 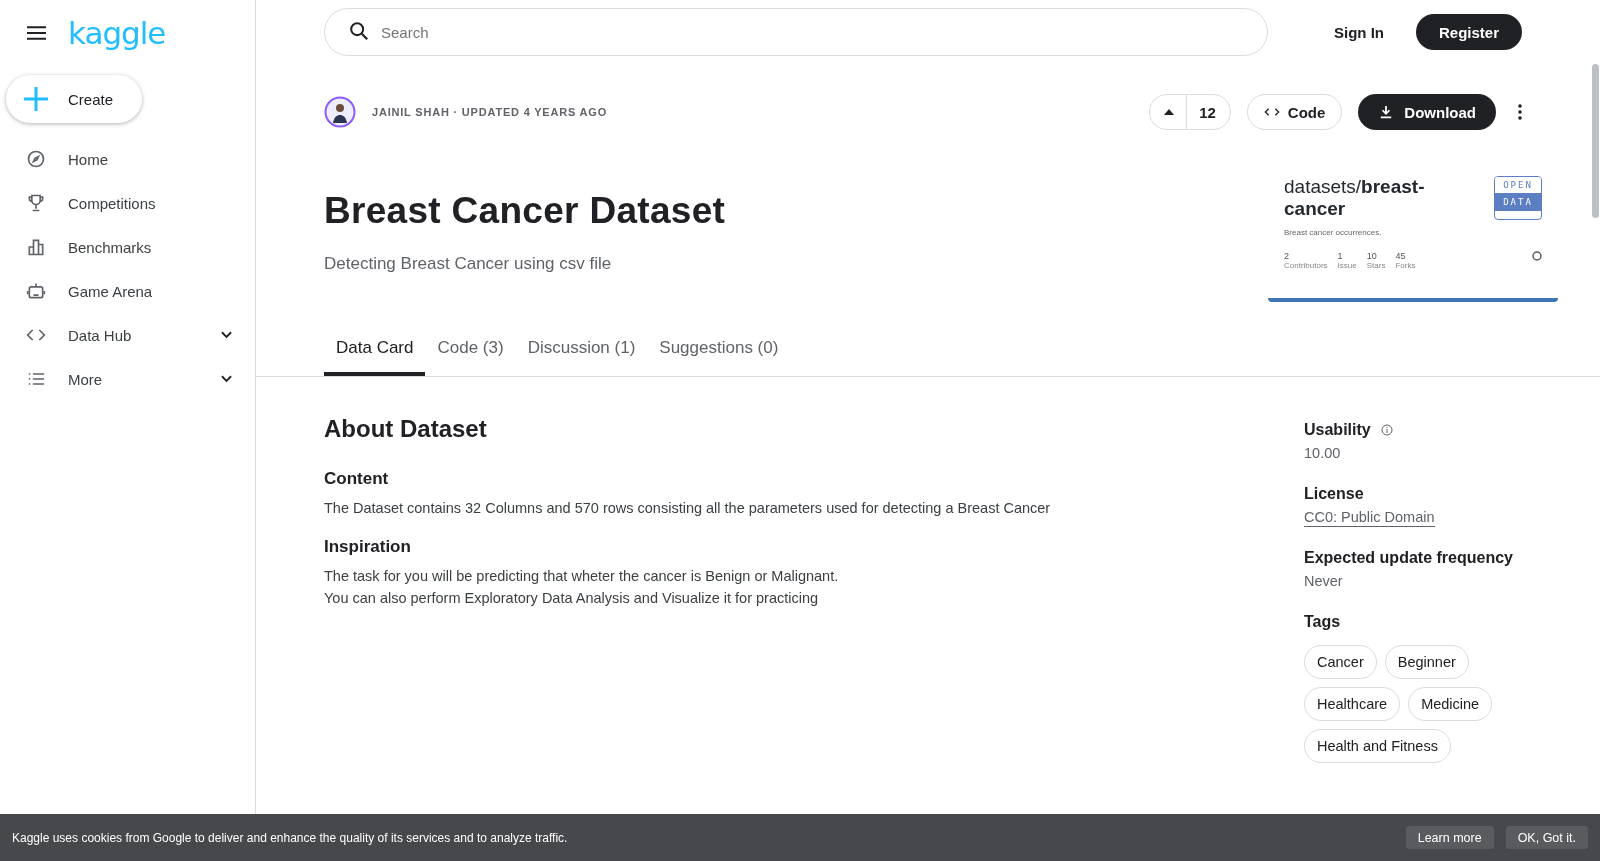 What do you see at coordinates (127, 247) in the screenshot?
I see `nav-item: Benchmarks` at bounding box center [127, 247].